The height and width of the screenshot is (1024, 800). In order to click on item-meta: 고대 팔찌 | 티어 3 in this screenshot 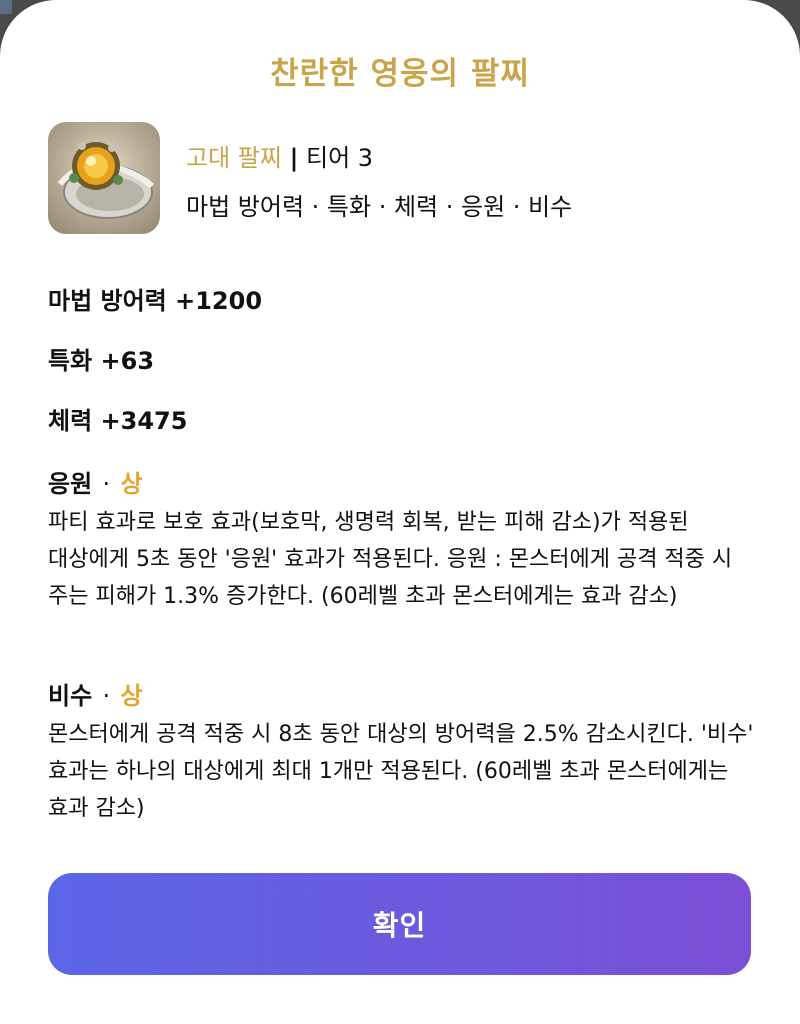, I will do `click(279, 155)`.